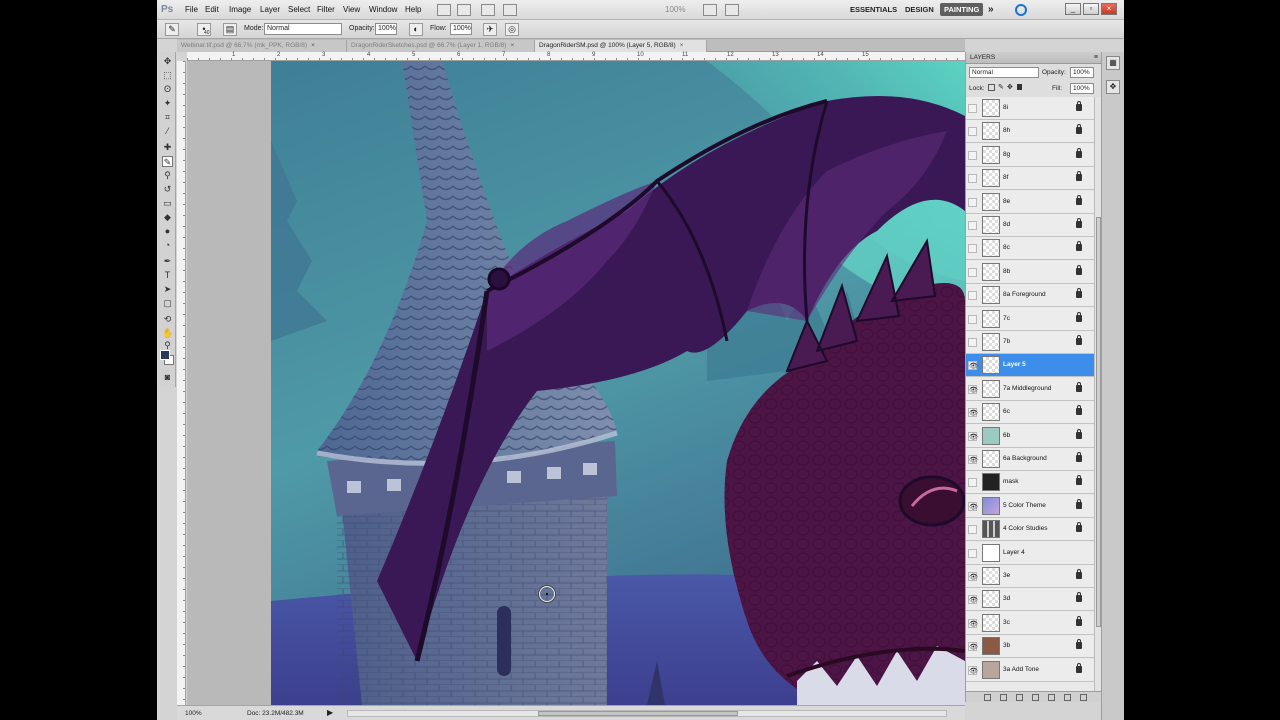 The image size is (1280, 720). What do you see at coordinates (383, 9) in the screenshot?
I see `menu-window: Window` at bounding box center [383, 9].